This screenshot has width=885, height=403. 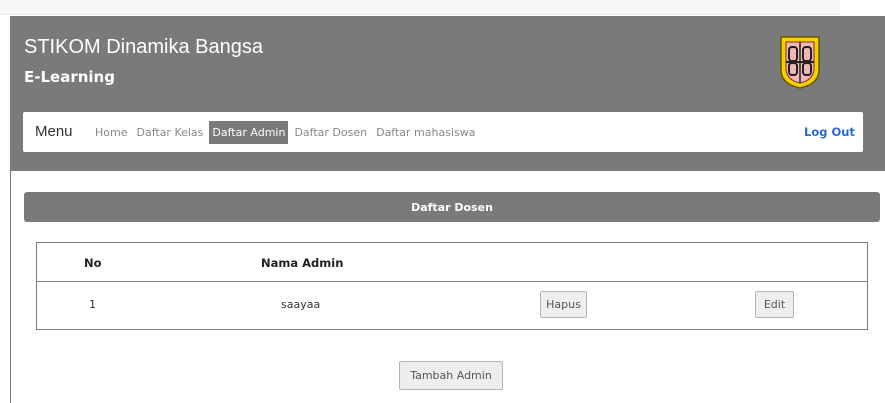 I want to click on add-admin-button: Tambah Admin, so click(x=451, y=375).